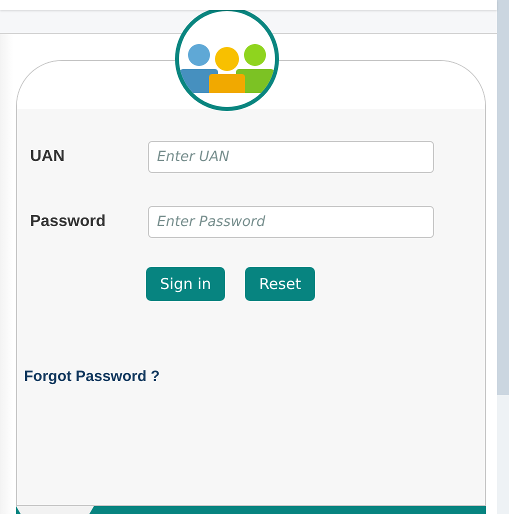  I want to click on field-label: Password, so click(68, 222).